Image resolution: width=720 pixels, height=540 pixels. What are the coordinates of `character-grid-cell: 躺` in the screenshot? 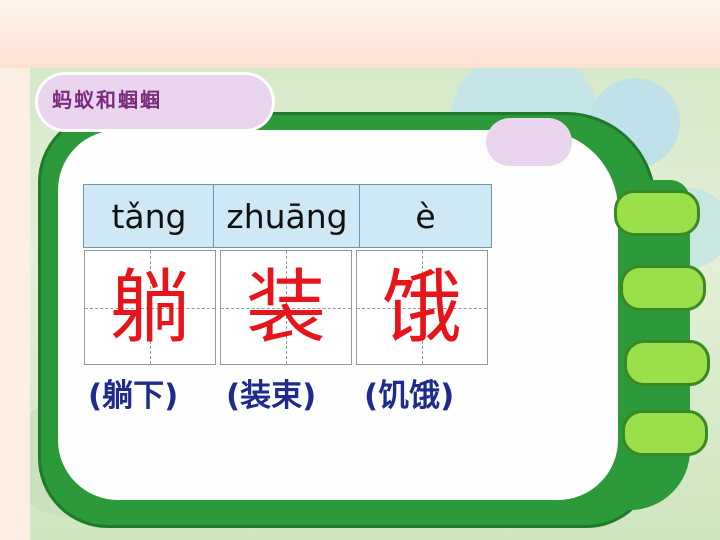 It's located at (150, 307).